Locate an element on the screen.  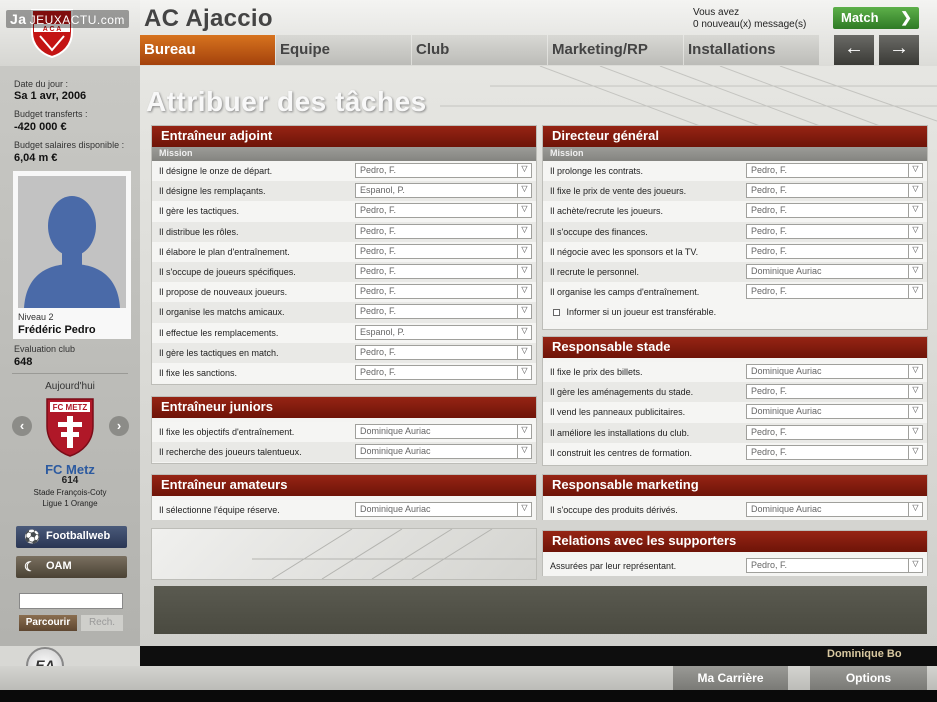
task-label: Il sélectionne l'équipe réserve. is located at coordinates (219, 510).